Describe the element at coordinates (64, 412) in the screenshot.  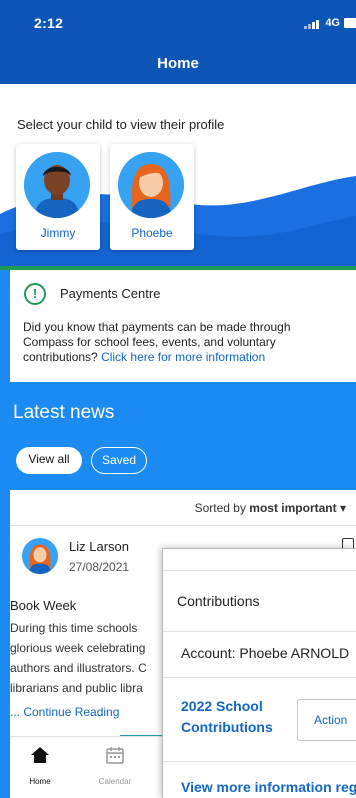
I see `latest-news-heading: Latest news` at that location.